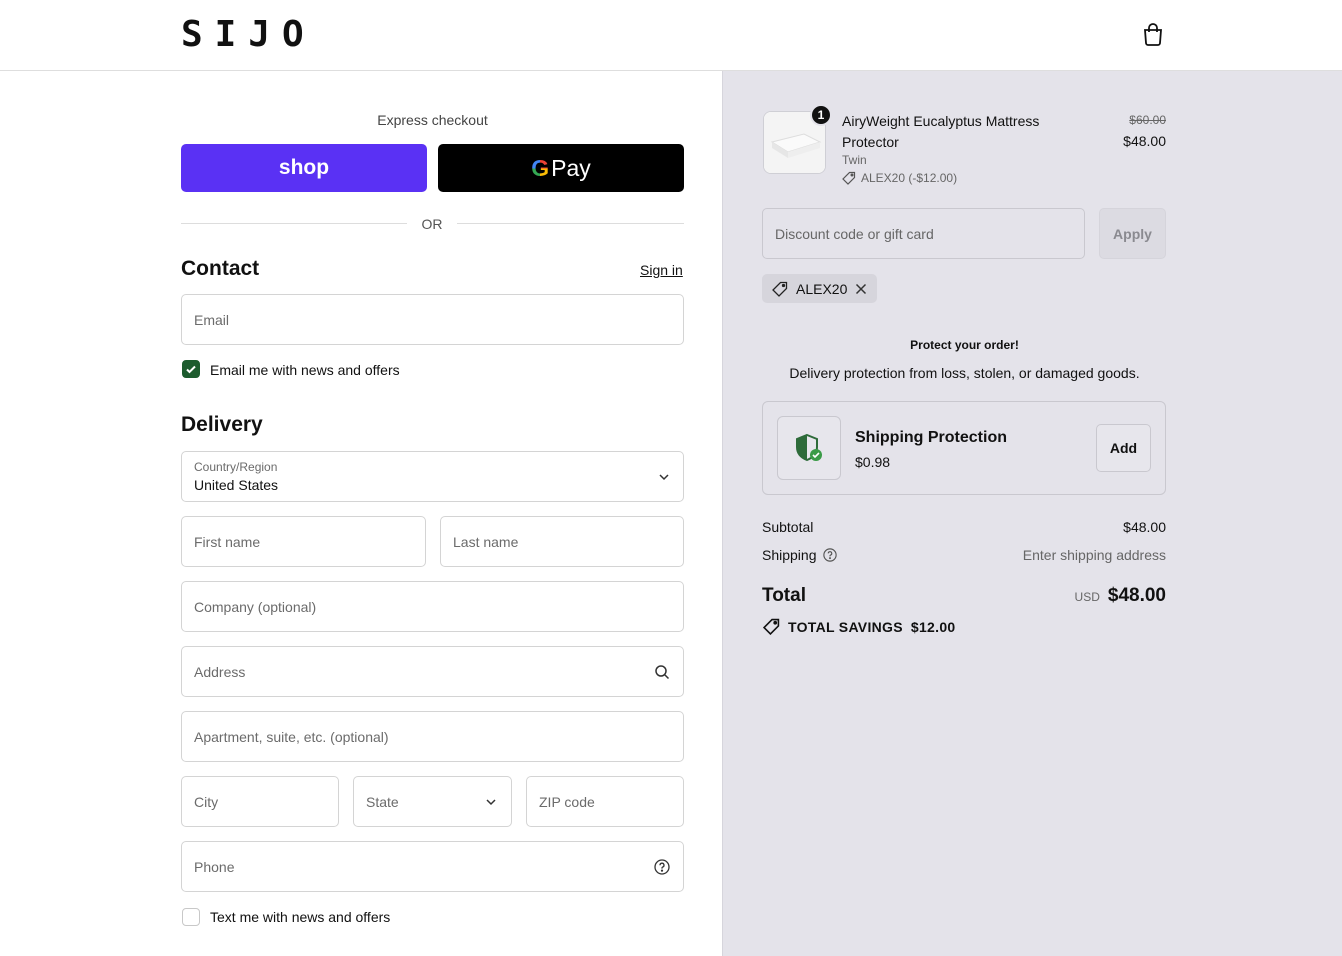 Image resolution: width=1342 pixels, height=956 pixels. I want to click on google-pay-button: G Pay, so click(561, 168).